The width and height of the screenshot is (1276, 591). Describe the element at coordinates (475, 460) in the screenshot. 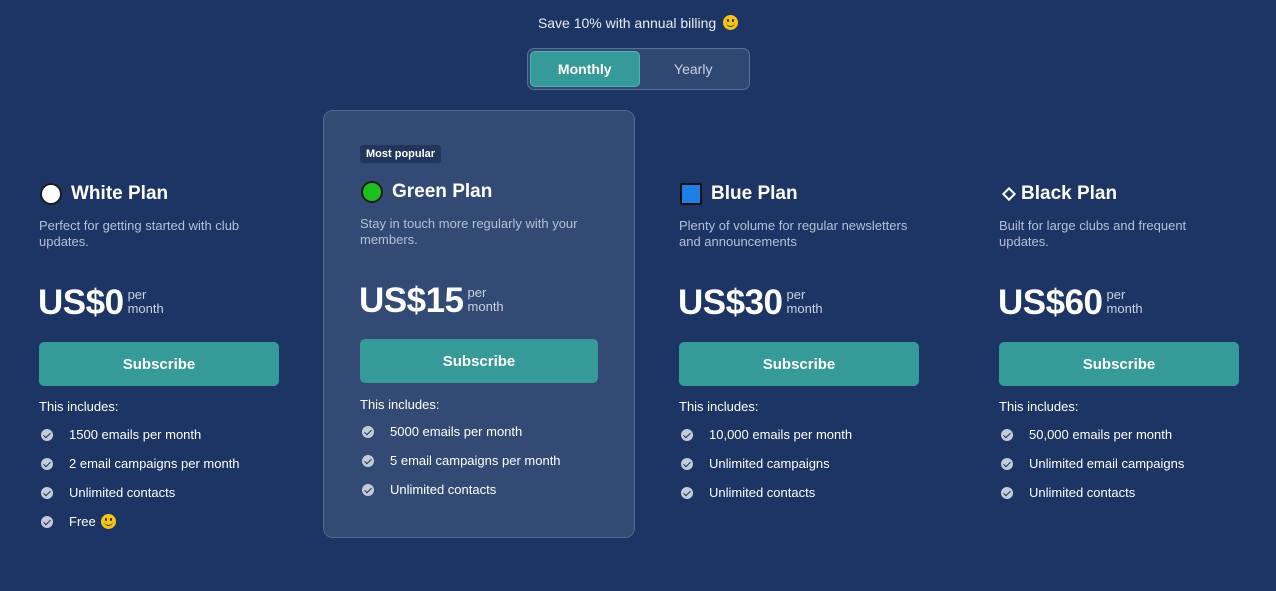

I see `feature-text: 5 email campaigns per month` at that location.